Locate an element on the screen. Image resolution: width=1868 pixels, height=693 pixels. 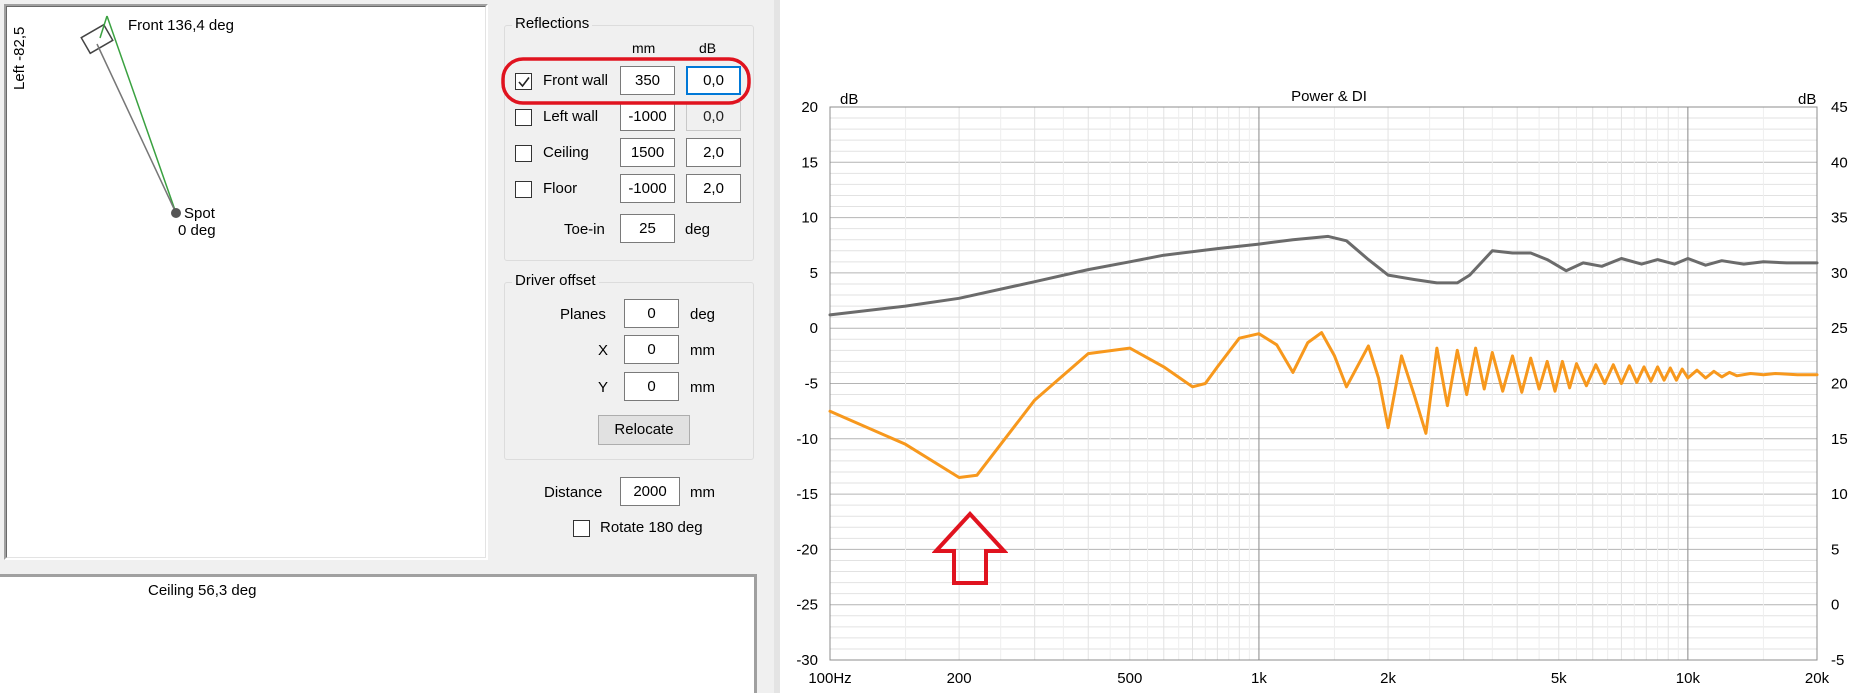
toein-label: Toe-in is located at coordinates (584, 229).